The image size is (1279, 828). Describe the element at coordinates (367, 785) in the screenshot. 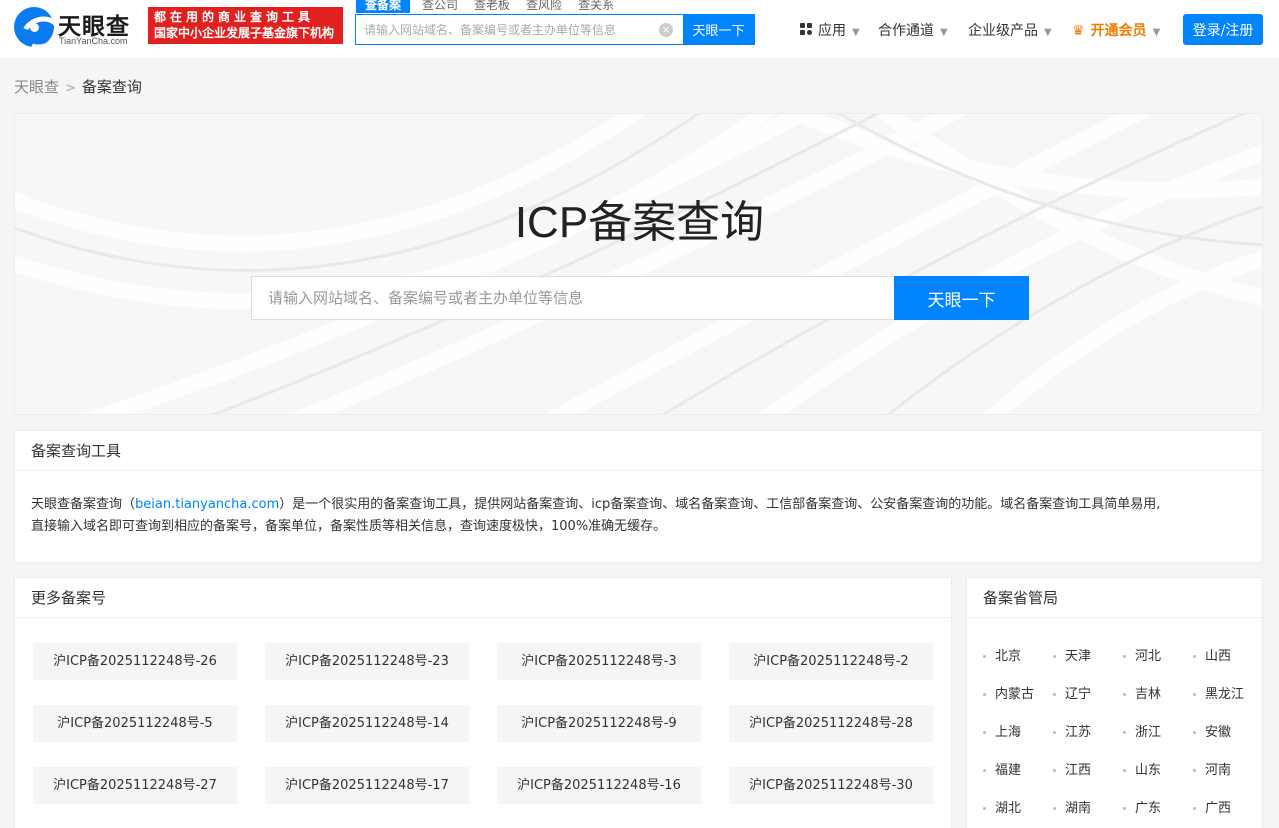

I see `beian-number-item: 沪ICP备2025112248号-17` at that location.